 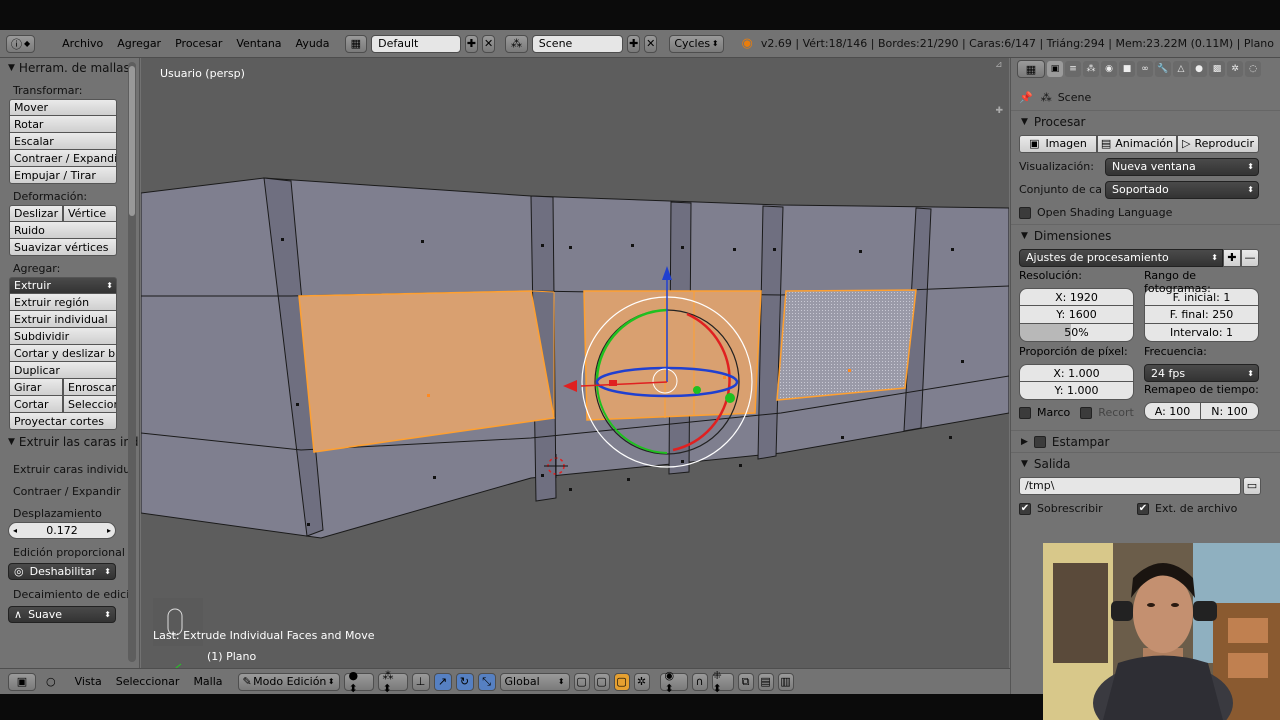 What do you see at coordinates (36, 387) in the screenshot?
I see `spin-button: Girar` at bounding box center [36, 387].